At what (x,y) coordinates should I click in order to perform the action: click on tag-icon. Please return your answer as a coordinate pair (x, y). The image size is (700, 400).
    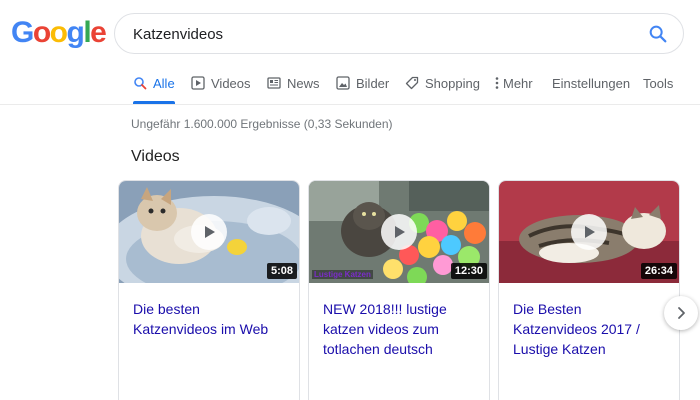
    Looking at the image, I should click on (412, 83).